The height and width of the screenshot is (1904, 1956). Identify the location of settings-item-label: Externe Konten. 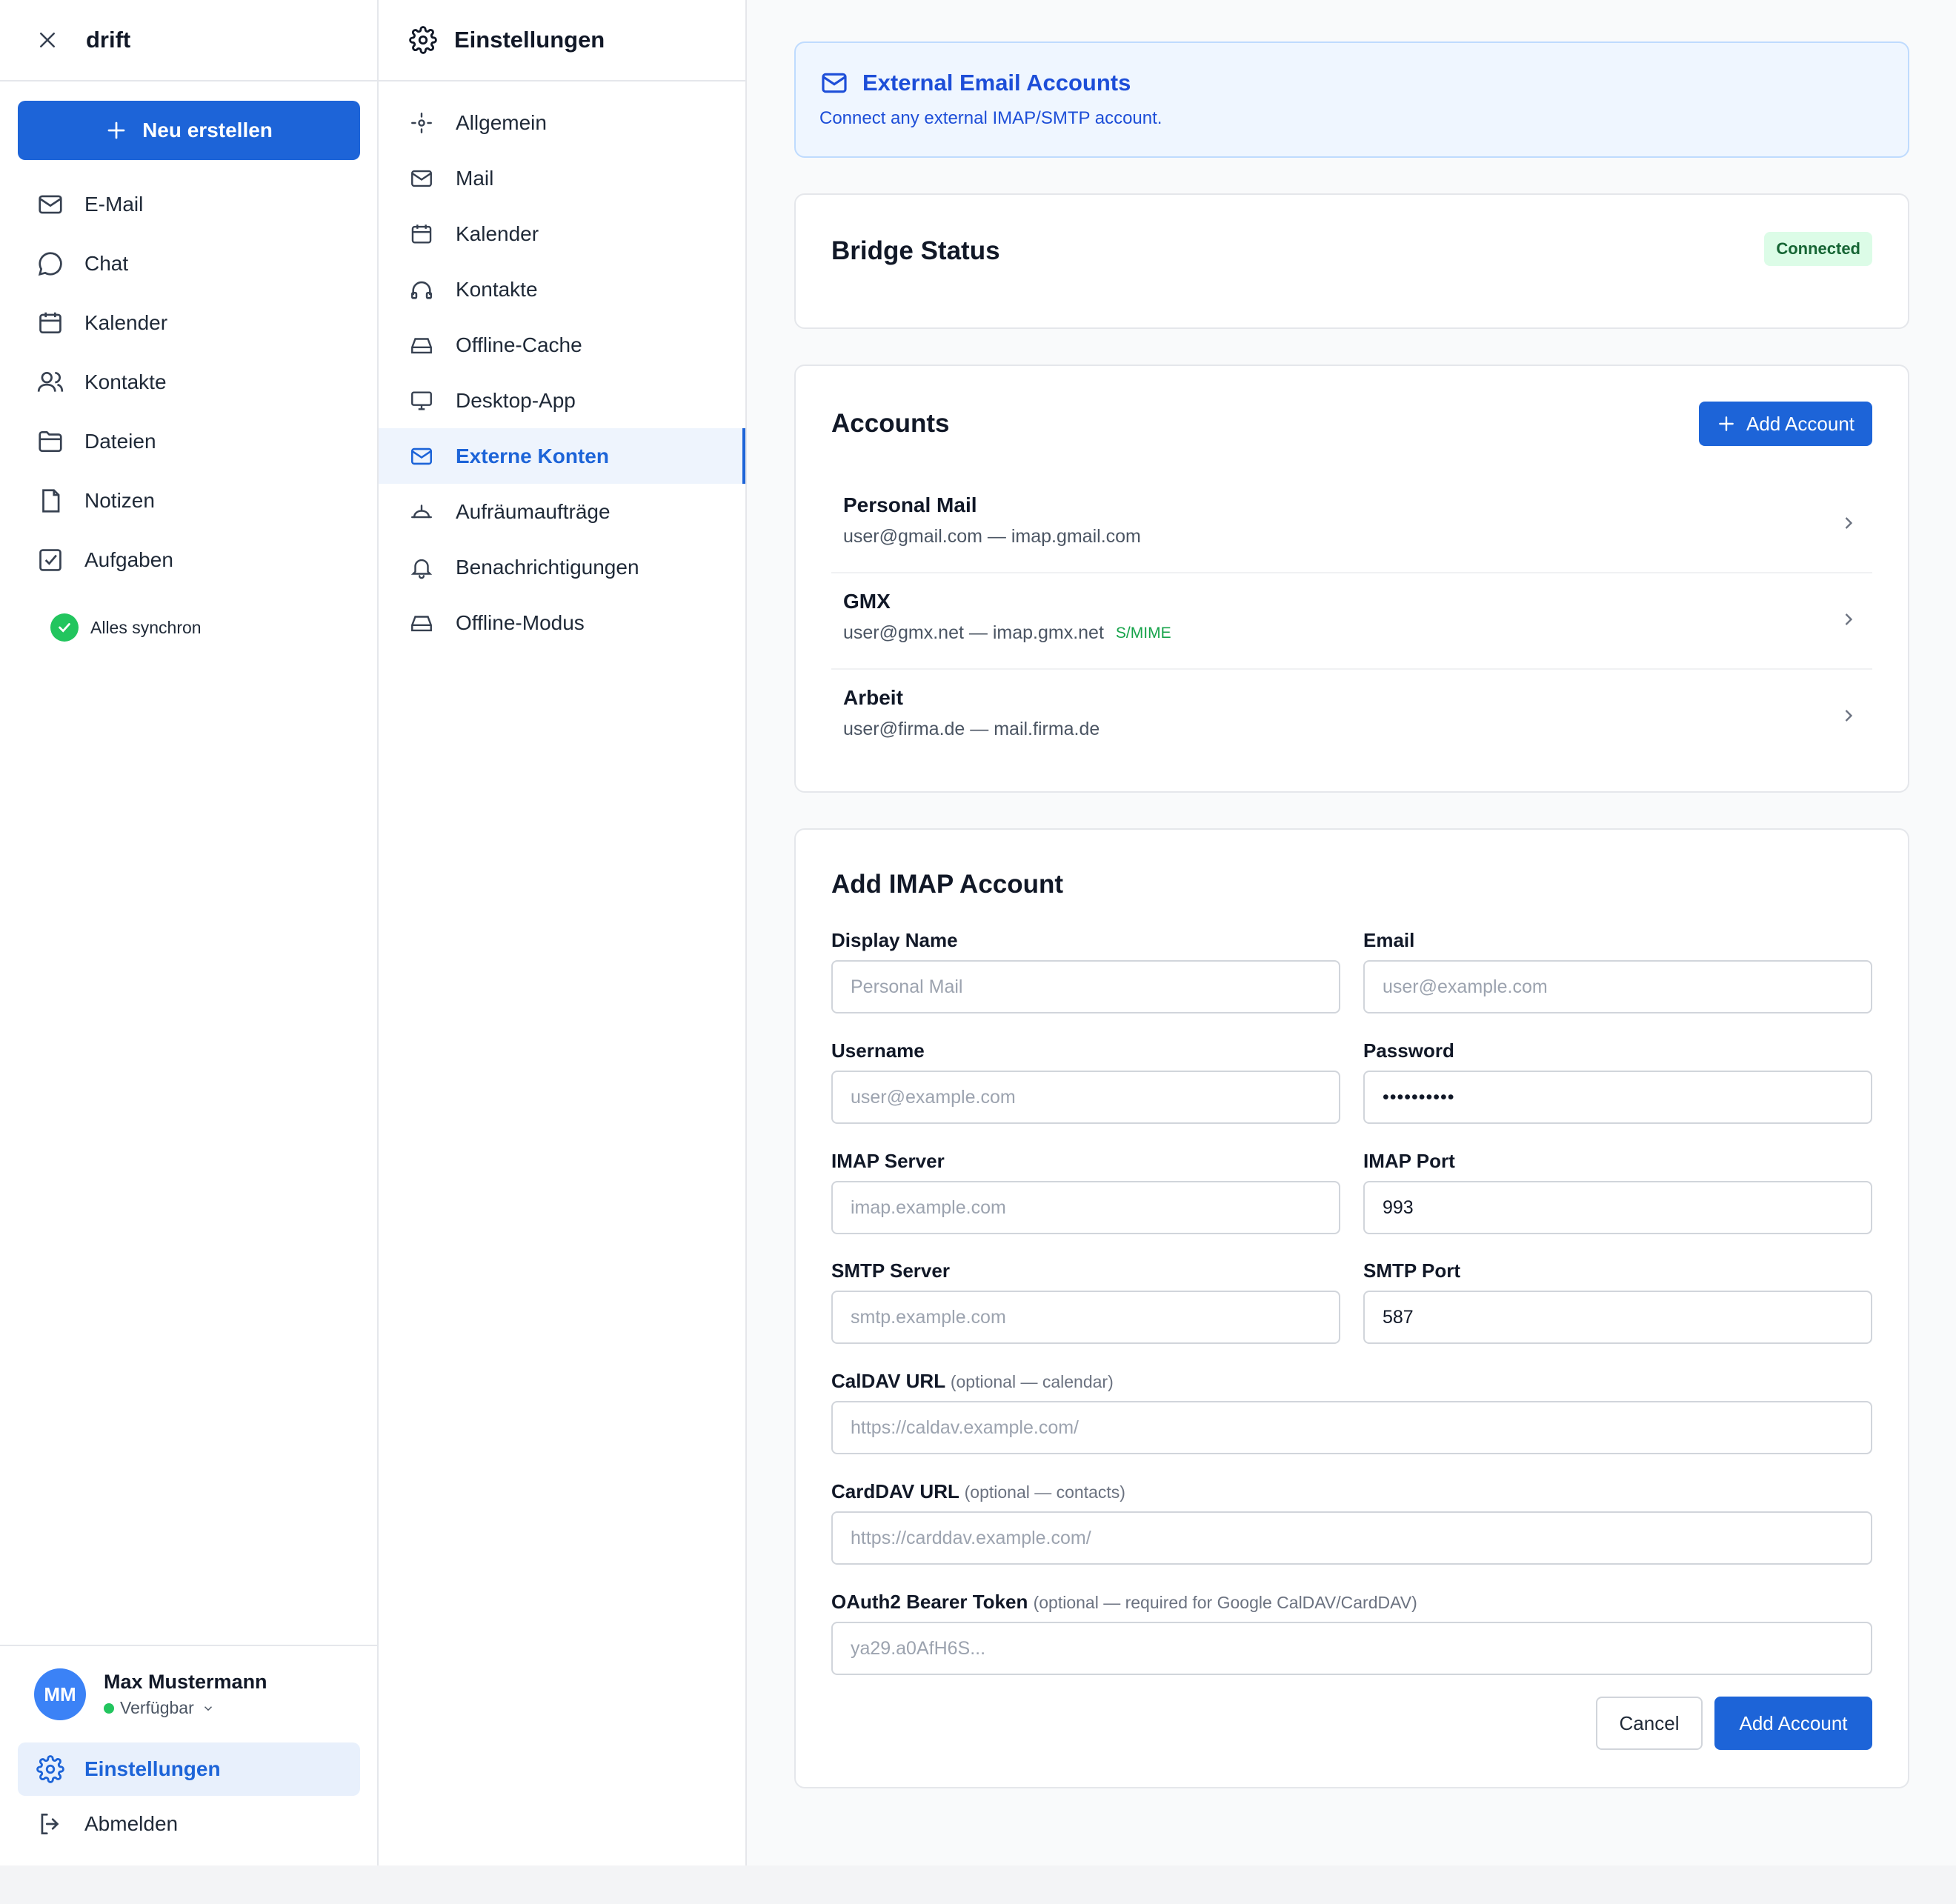
(532, 456).